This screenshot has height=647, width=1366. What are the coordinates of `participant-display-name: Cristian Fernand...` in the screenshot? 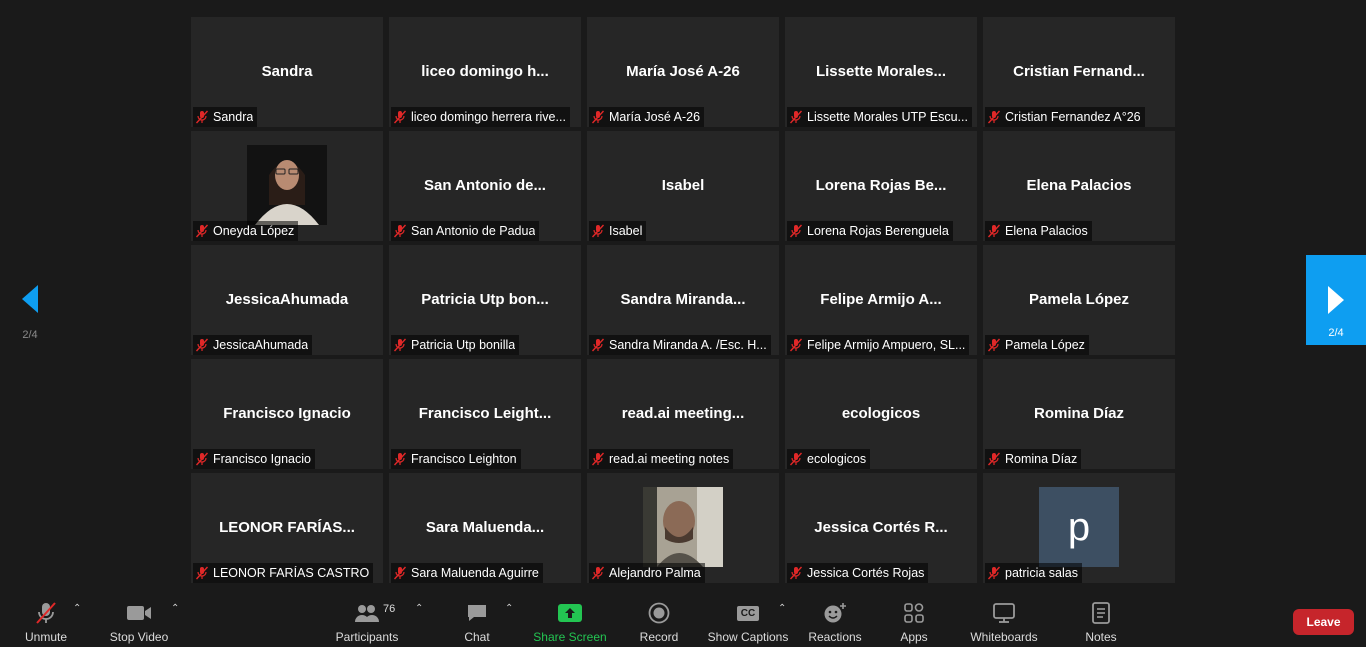 It's located at (1079, 71).